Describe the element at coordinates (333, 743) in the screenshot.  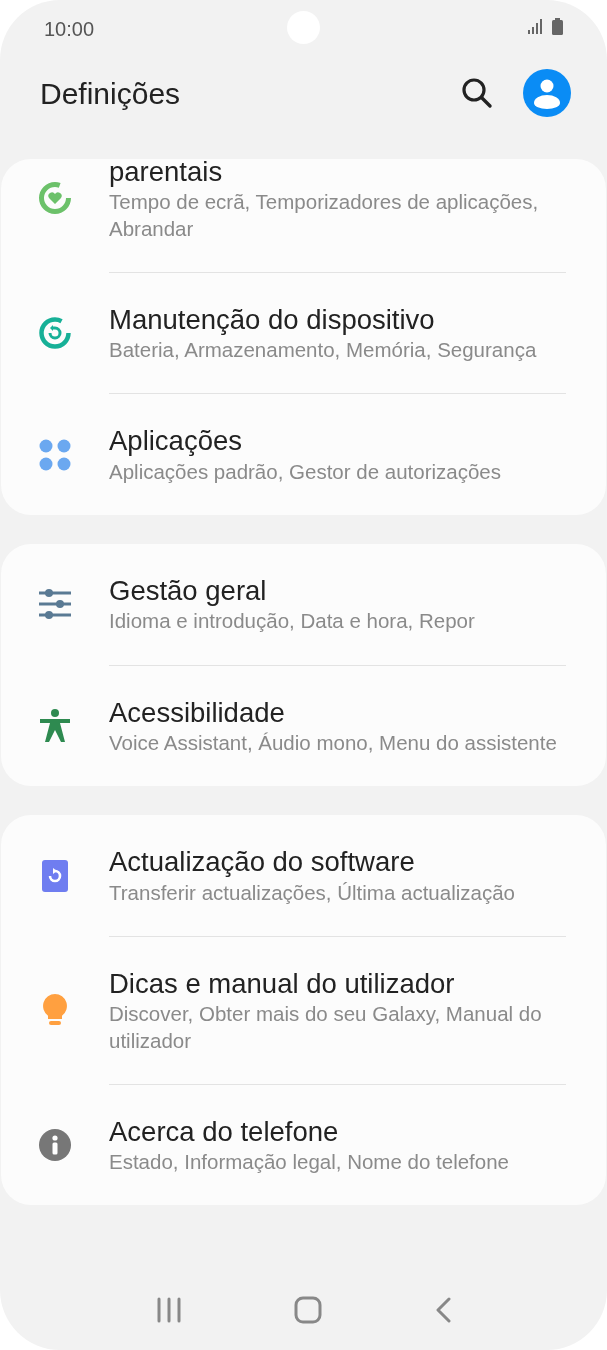
I see `setting-description: Voice Assistant, Áudio mono, Menu do assistente` at that location.